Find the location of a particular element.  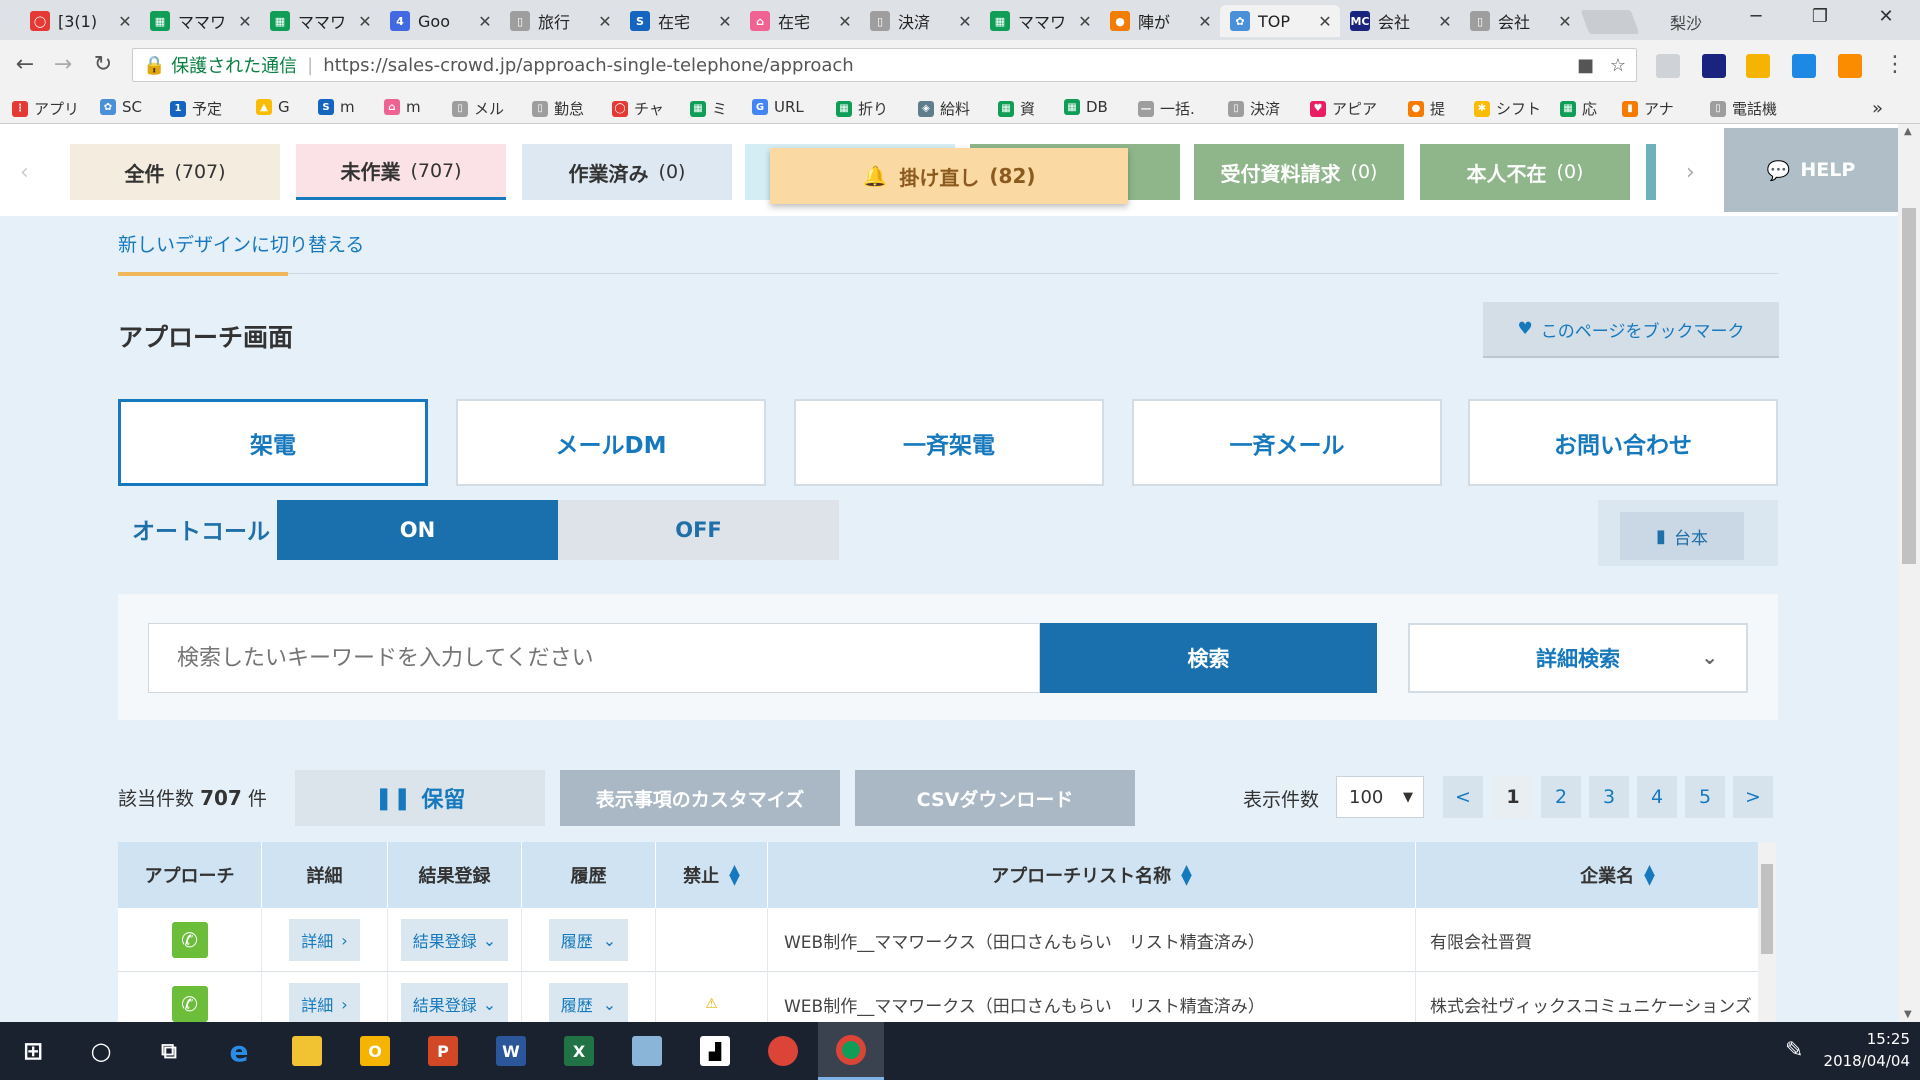

minimize-icon: ─ is located at coordinates (1756, 16).